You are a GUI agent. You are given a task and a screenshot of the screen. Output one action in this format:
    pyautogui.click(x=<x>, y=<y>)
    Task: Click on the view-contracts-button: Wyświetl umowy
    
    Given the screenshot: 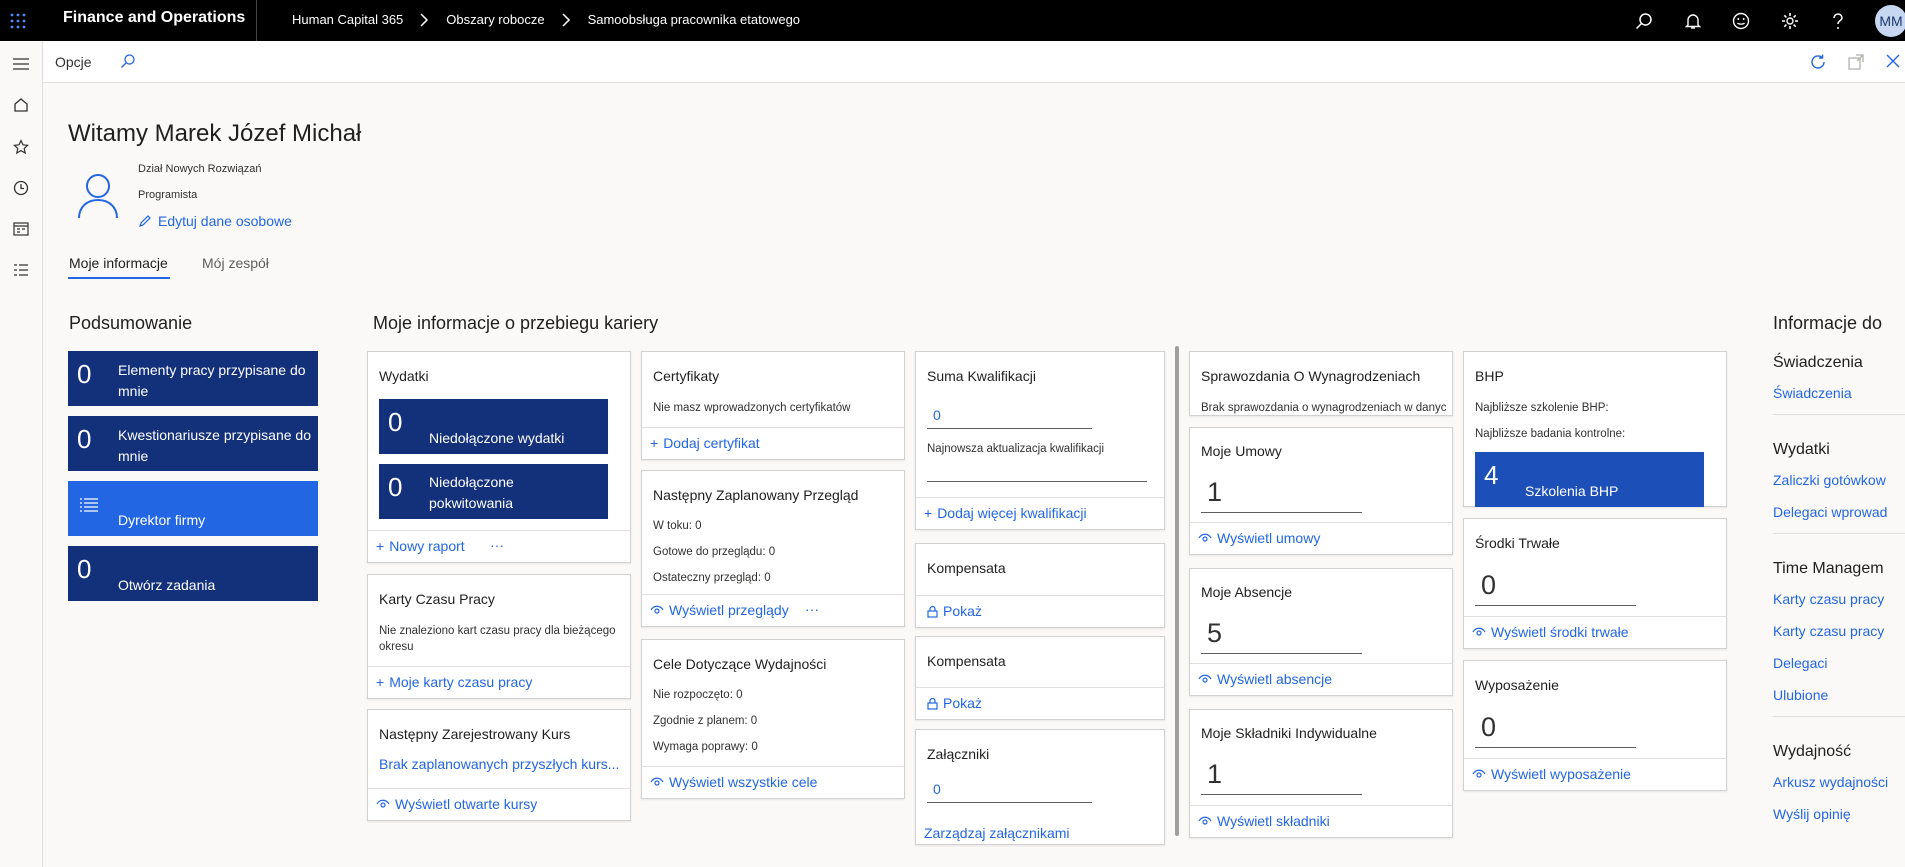 What is the action you would take?
    pyautogui.click(x=1259, y=538)
    